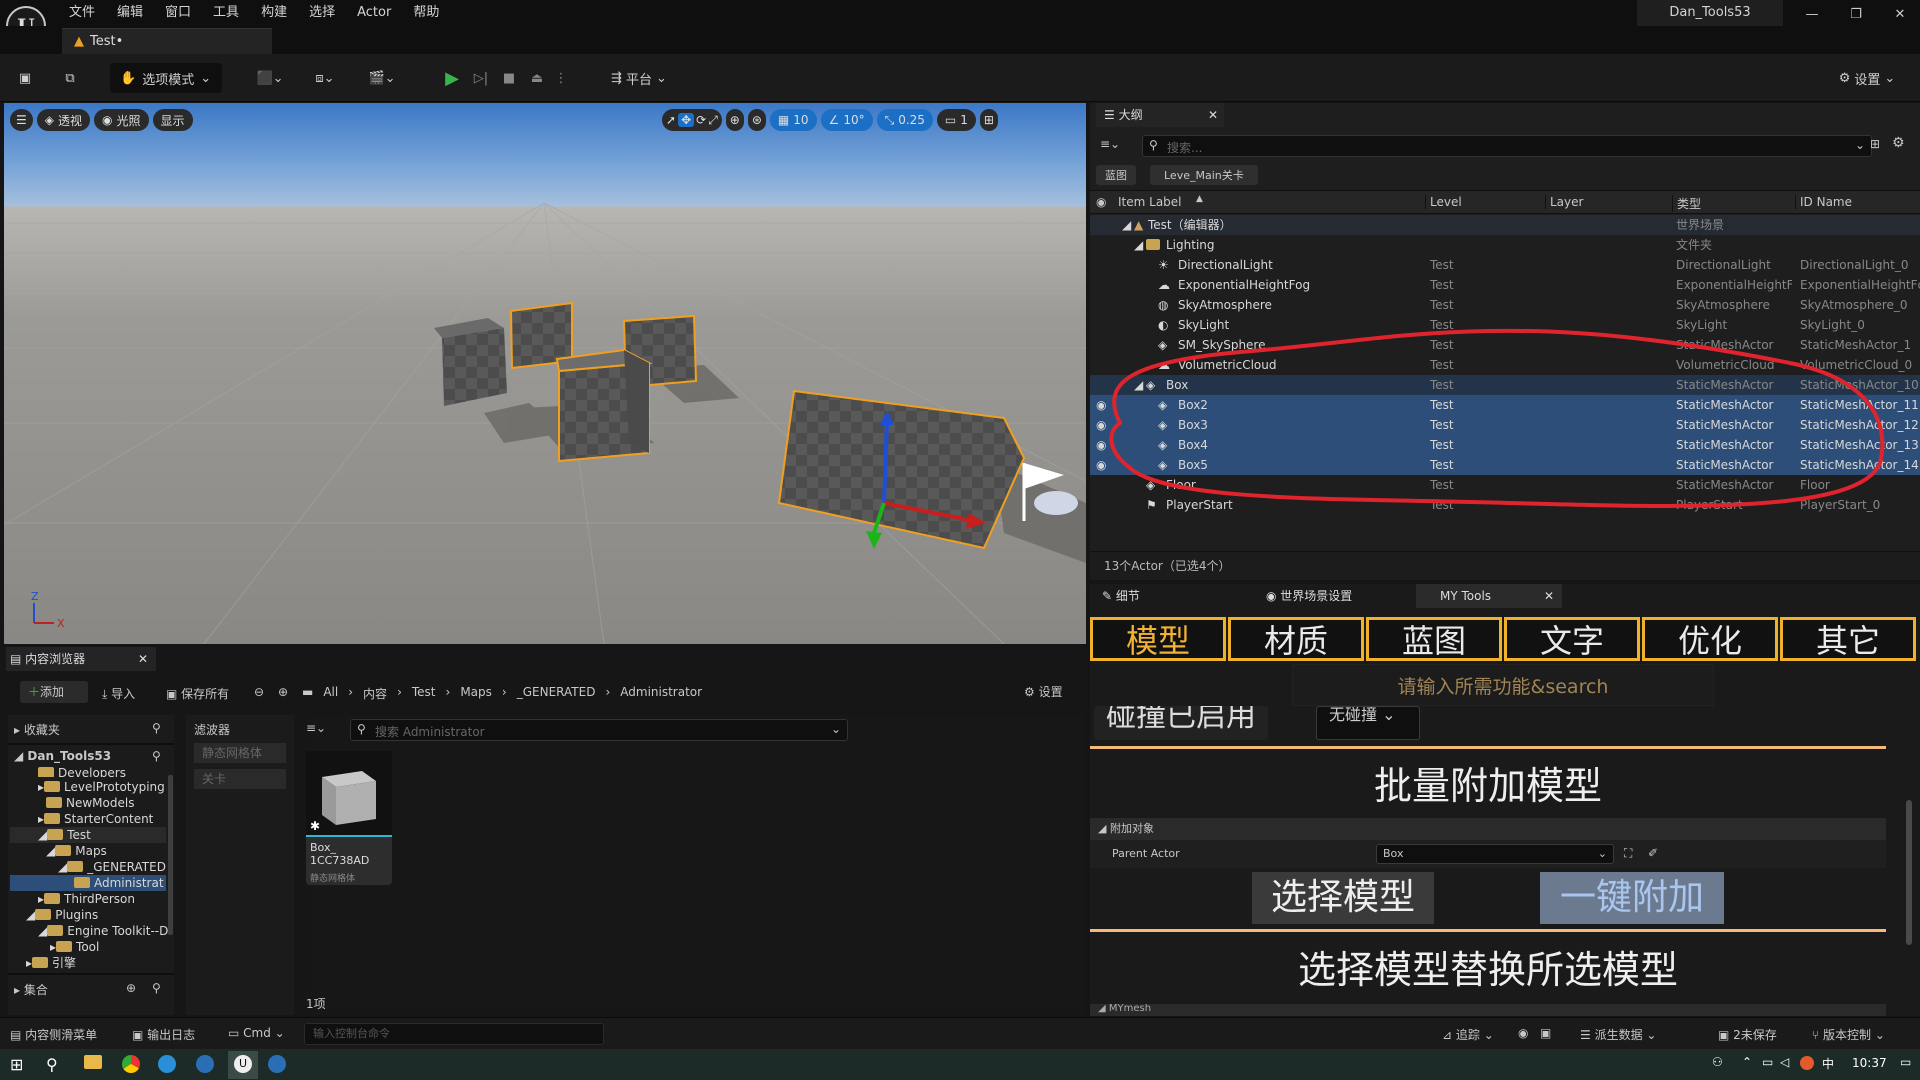  Describe the element at coordinates (240, 753) in the screenshot. I see `filter-static-mesh: 静态网格体` at that location.